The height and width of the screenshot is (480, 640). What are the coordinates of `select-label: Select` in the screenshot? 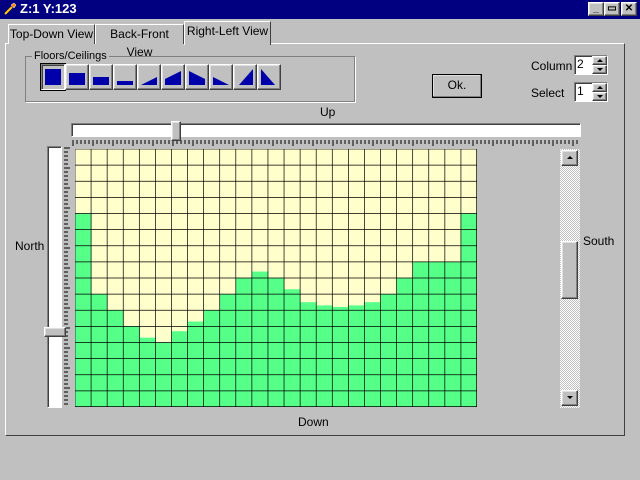 It's located at (548, 93).